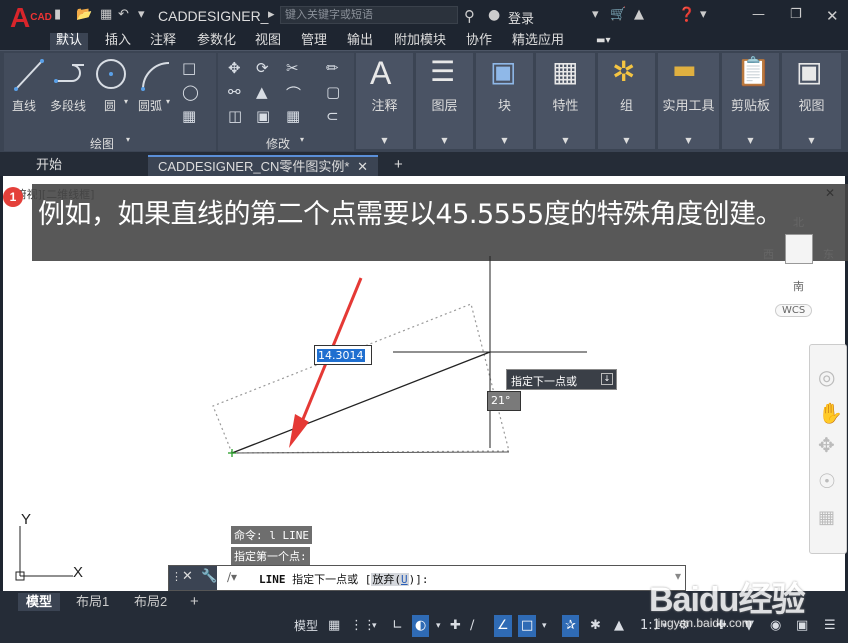 The height and width of the screenshot is (643, 848). I want to click on polar-tracking-icon: ◐, so click(421, 626).